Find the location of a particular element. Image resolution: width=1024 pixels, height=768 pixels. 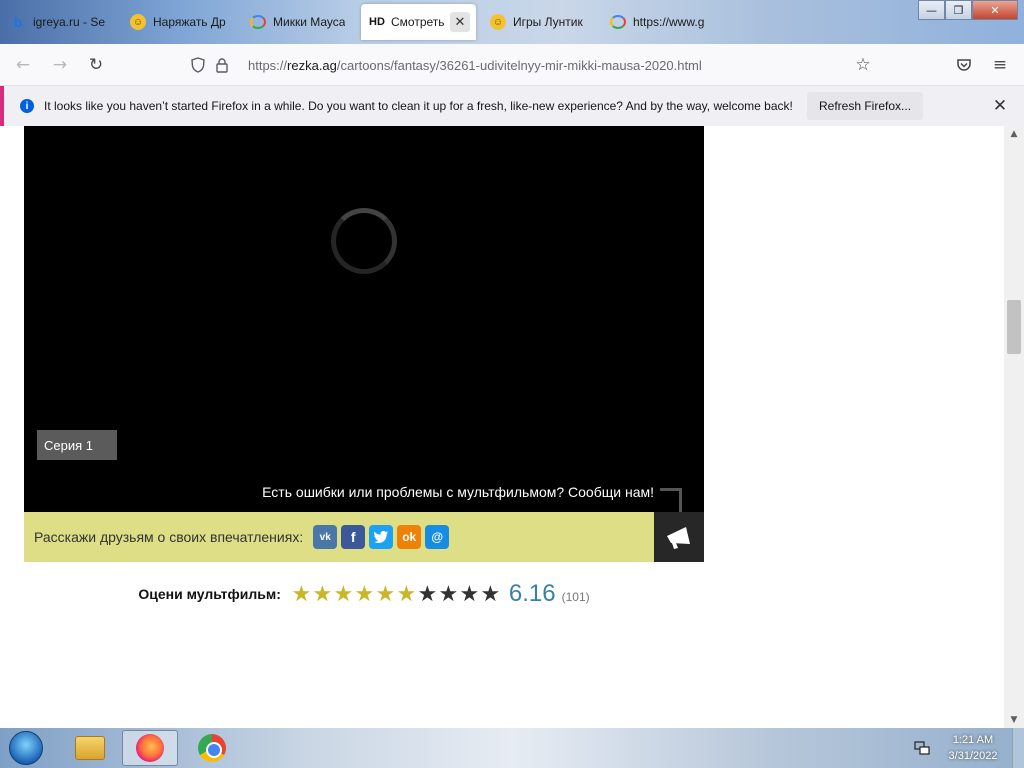

close-window-button: ✕ is located at coordinates (995, 10).